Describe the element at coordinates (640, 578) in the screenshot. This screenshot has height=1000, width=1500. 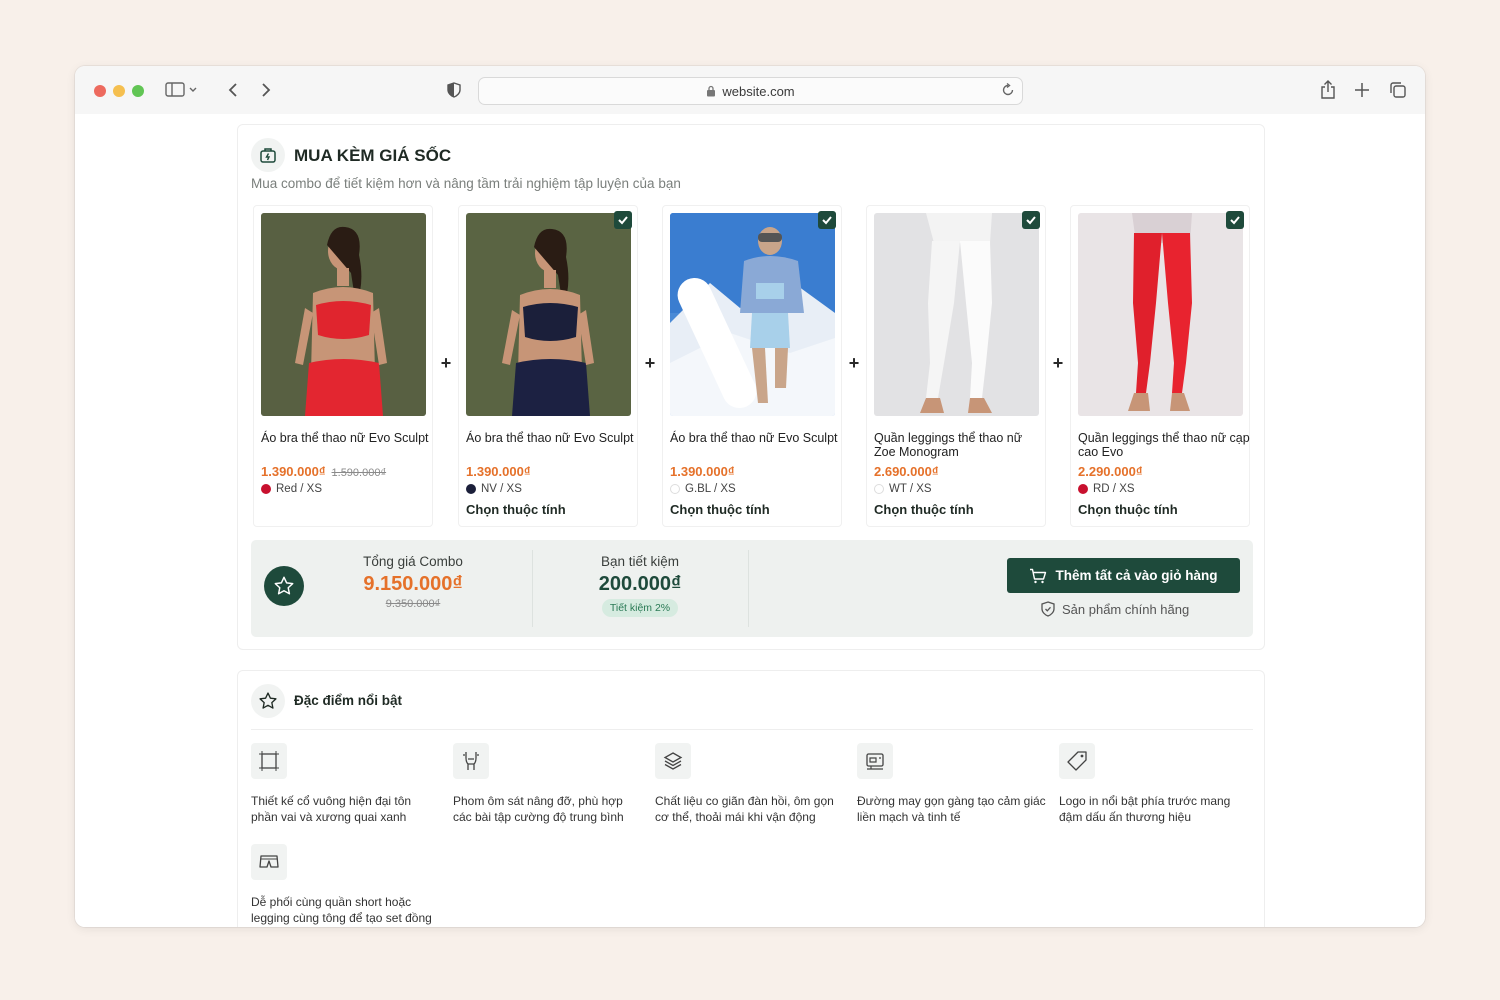
I see `combo-savings: Bạn tiết kiệm 200.000₫ Tiết kiệm 2%` at that location.